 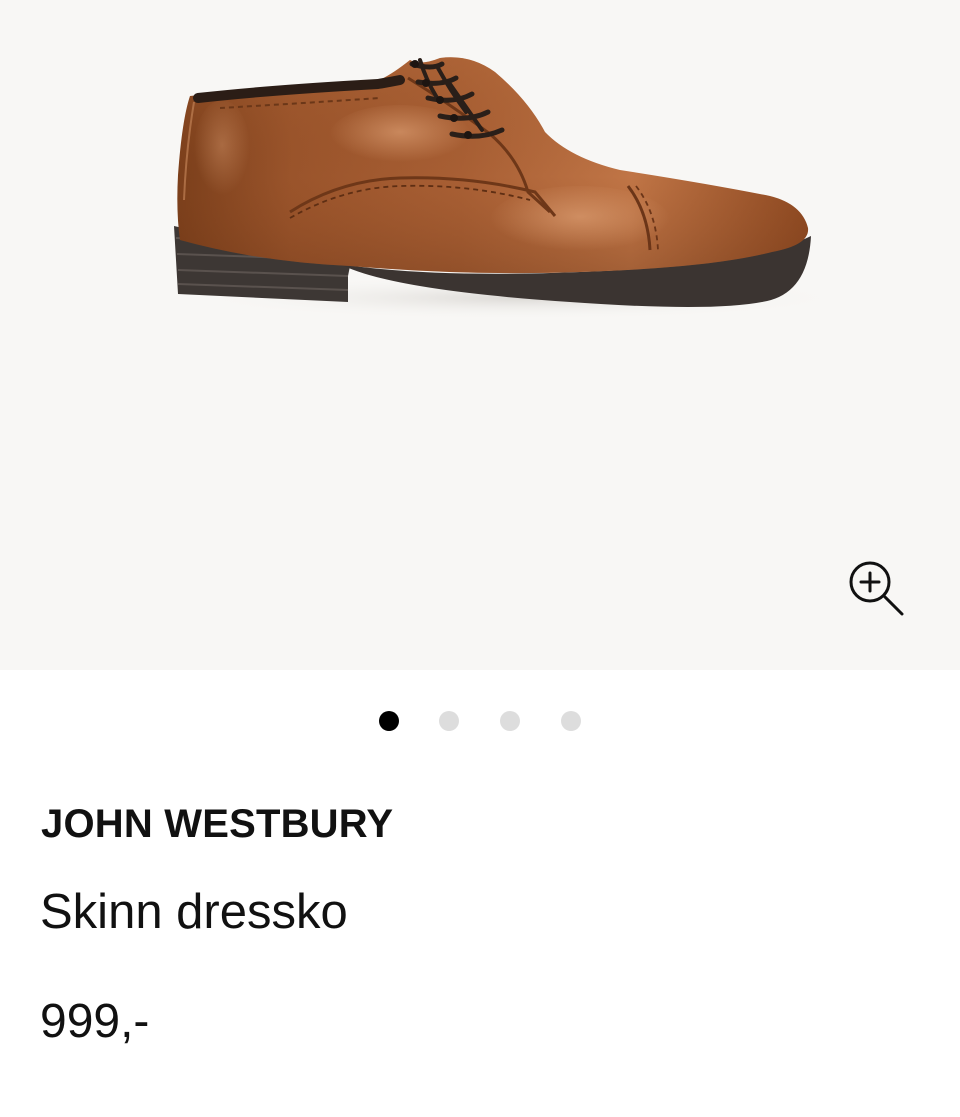 I want to click on product-brand: JOHN WESTBURY, so click(x=217, y=824).